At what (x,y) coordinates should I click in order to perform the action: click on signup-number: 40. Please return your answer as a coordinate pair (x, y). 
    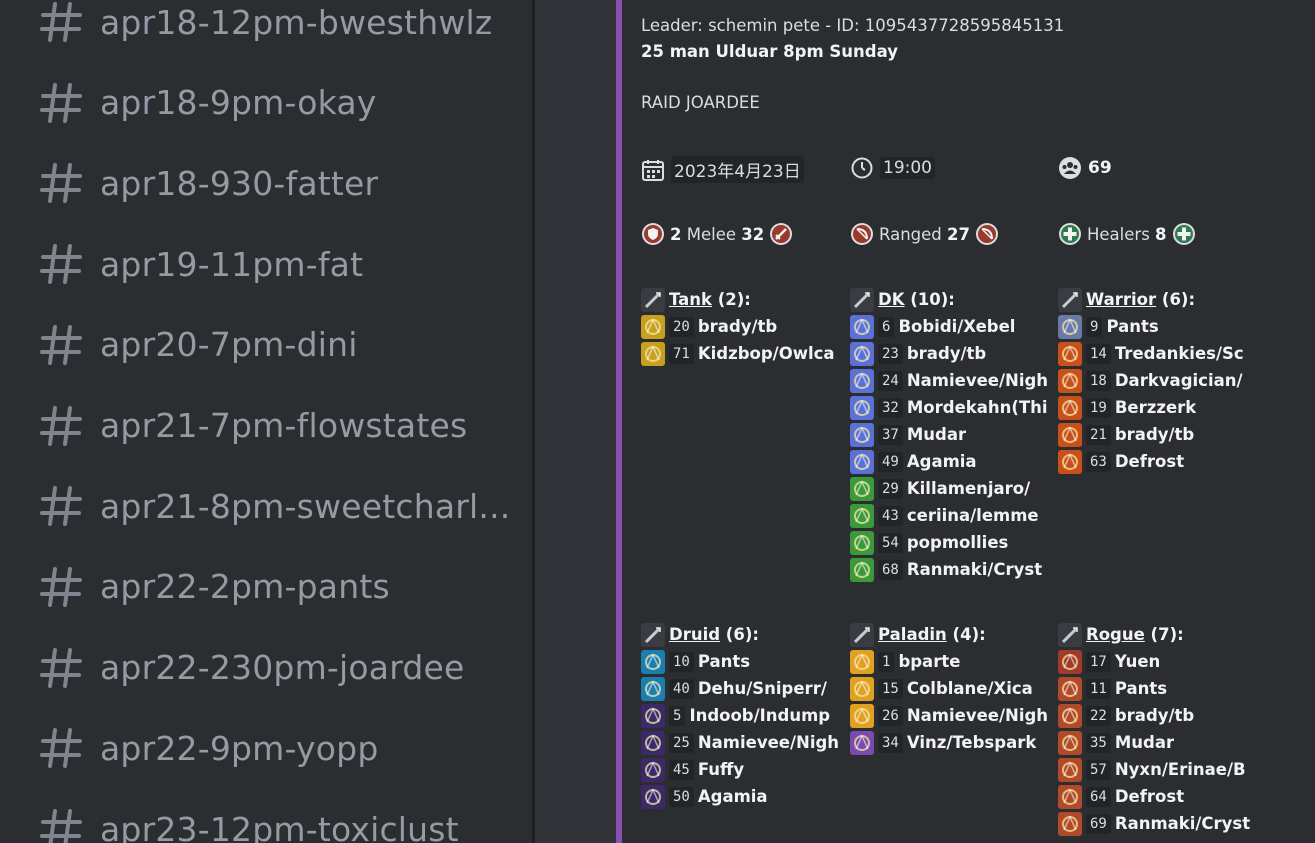
    Looking at the image, I should click on (681, 688).